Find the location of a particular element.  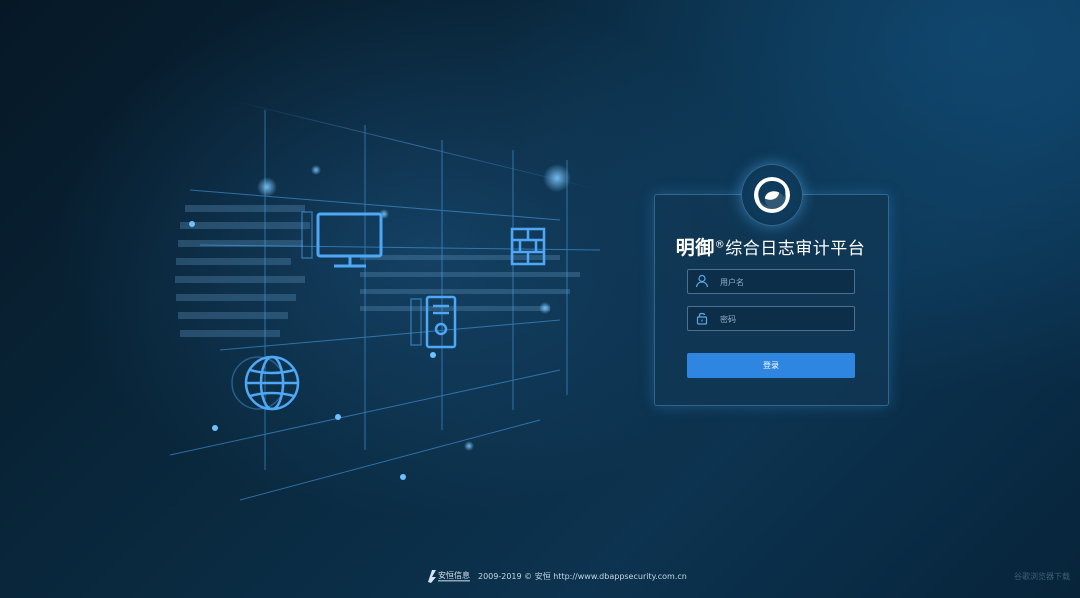

registered-mark: ® is located at coordinates (720, 245).